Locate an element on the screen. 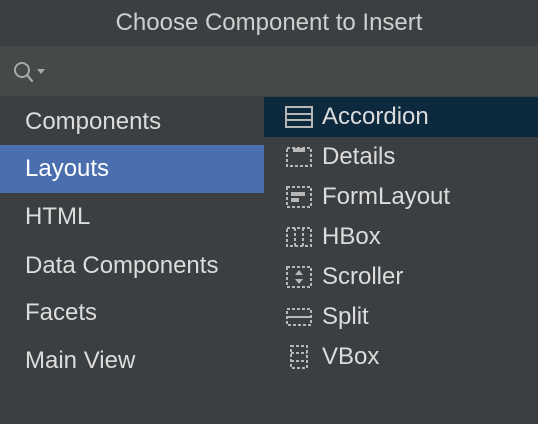 The width and height of the screenshot is (538, 424). details-icon is located at coordinates (299, 157).